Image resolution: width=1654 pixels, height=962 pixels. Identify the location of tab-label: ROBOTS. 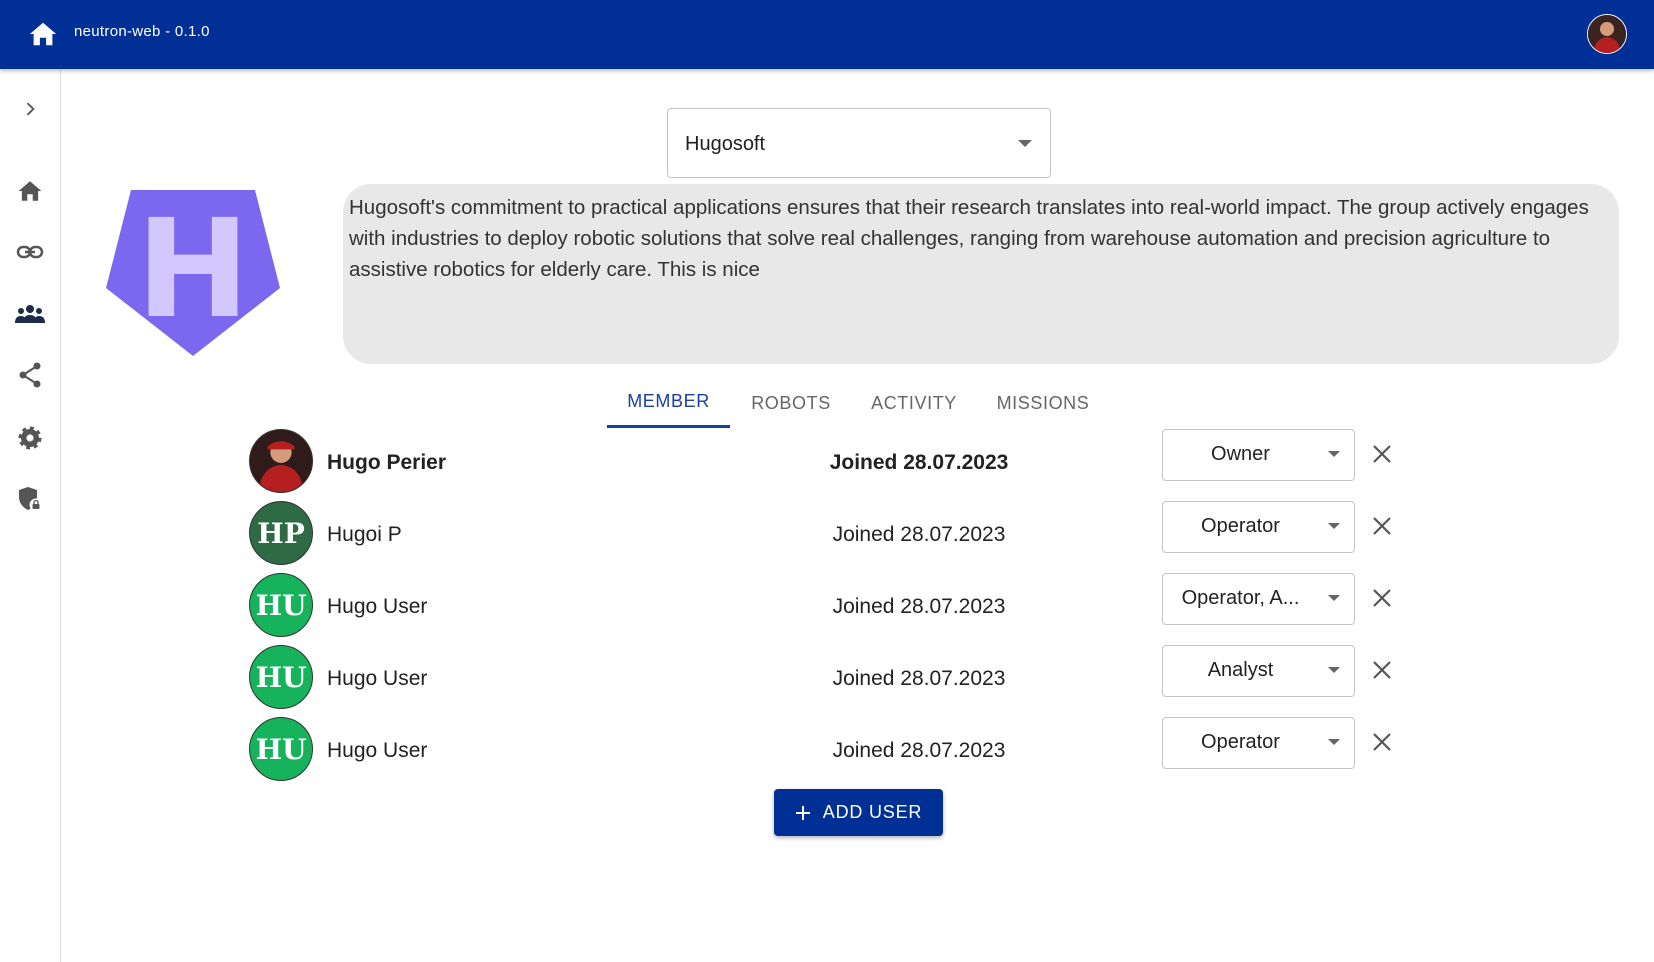
(791, 402).